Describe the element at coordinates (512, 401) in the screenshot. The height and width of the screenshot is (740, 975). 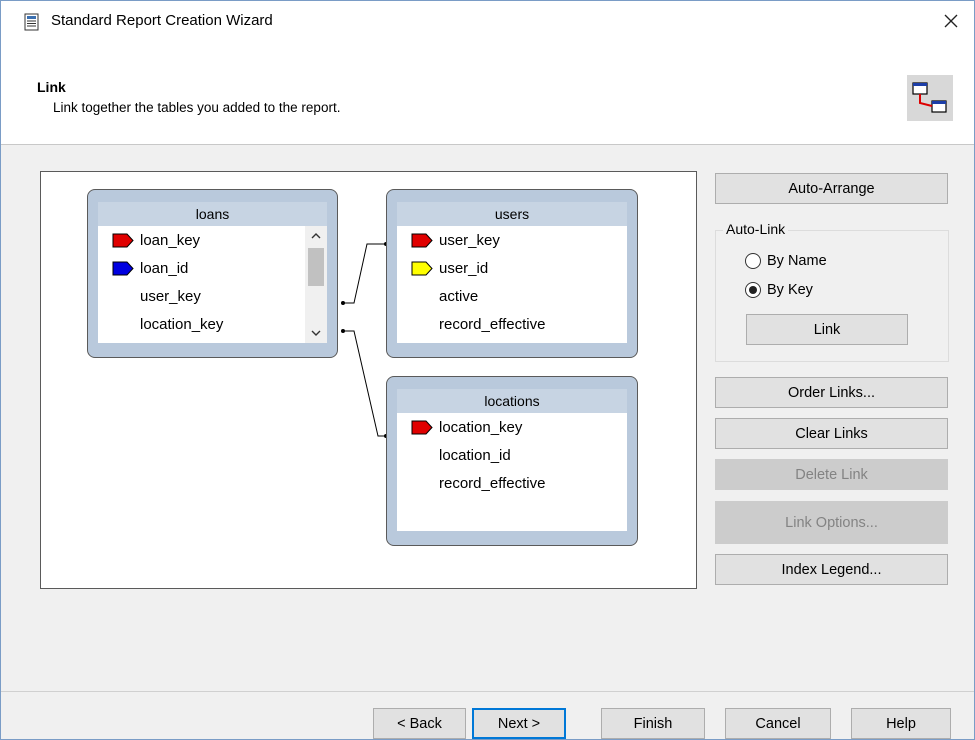
I see `table-header: locations` at that location.